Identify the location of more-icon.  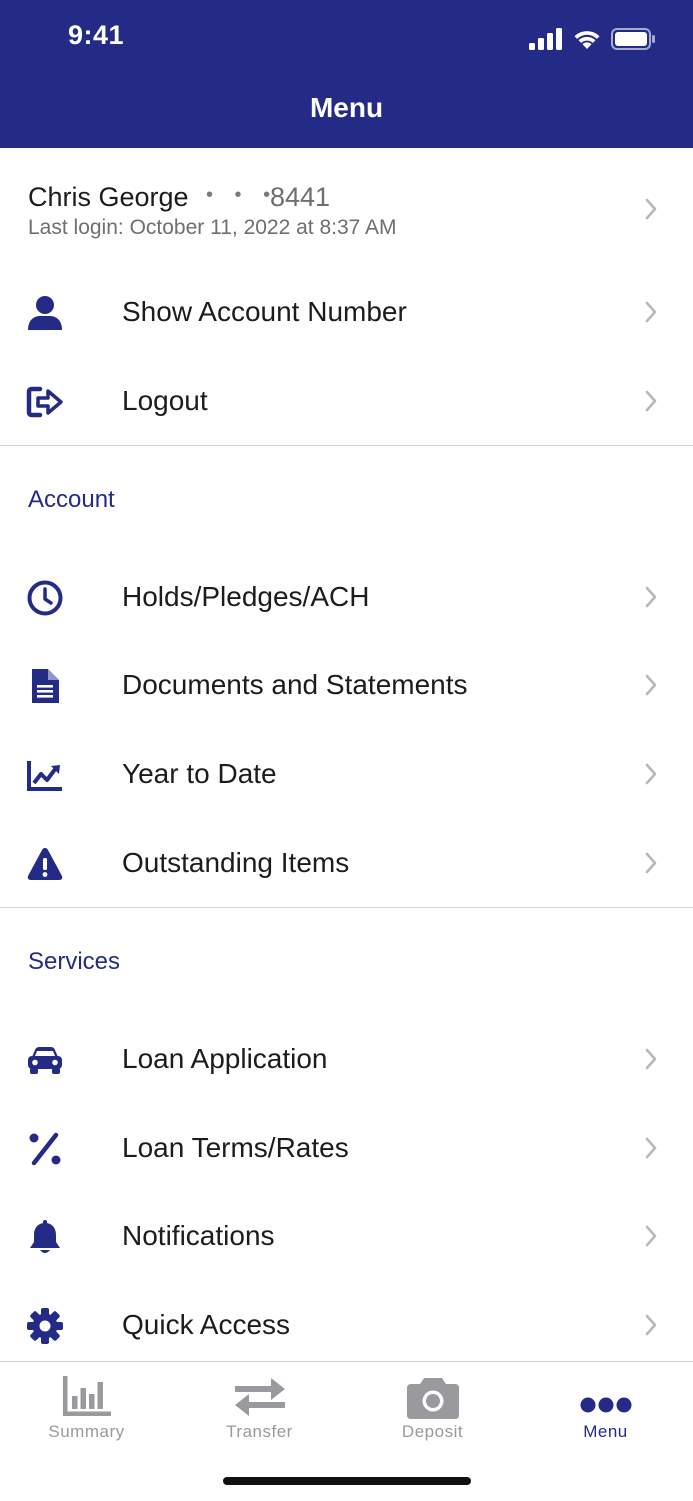
(605, 1405).